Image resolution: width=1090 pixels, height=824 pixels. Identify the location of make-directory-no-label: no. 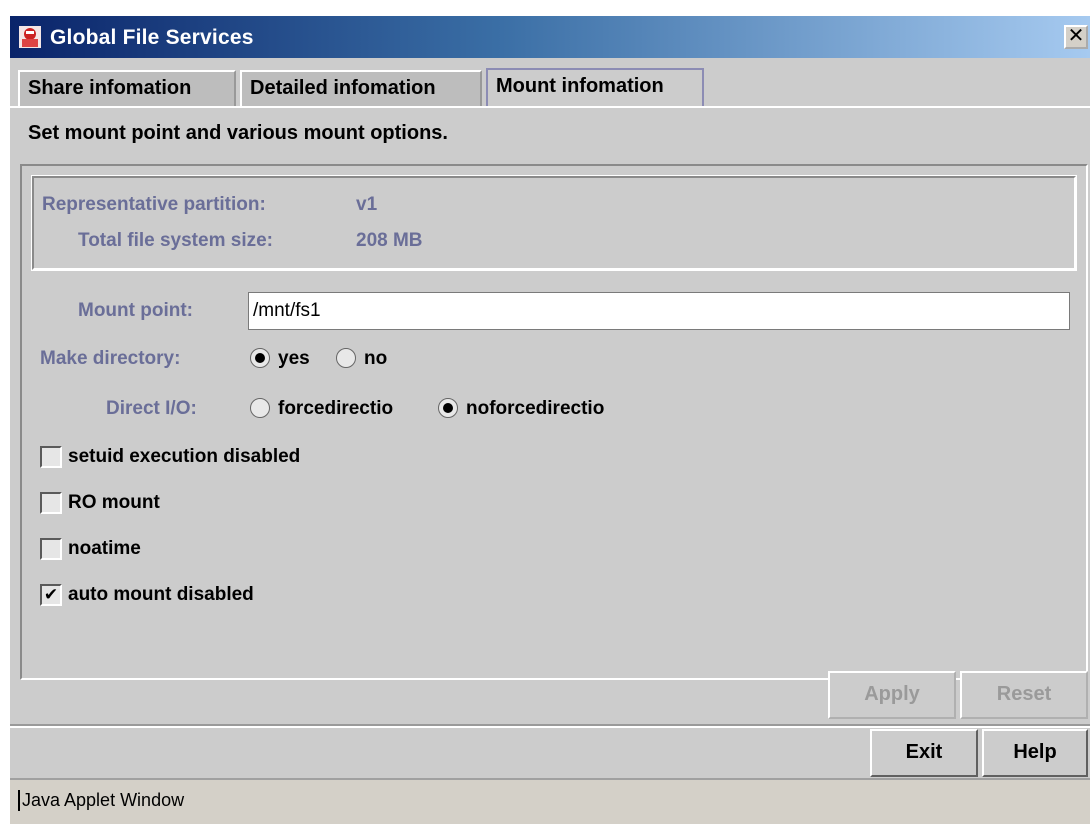
(375, 359).